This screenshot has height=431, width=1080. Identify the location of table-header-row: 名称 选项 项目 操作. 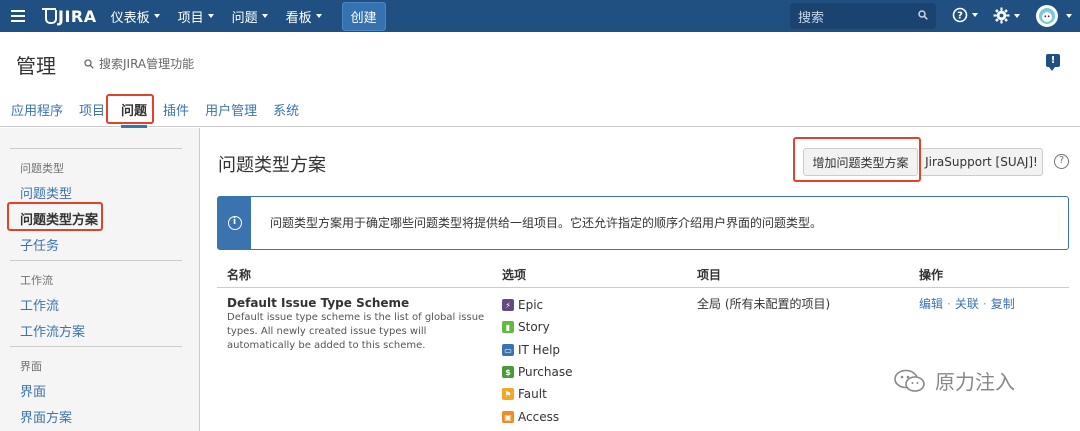
(643, 274).